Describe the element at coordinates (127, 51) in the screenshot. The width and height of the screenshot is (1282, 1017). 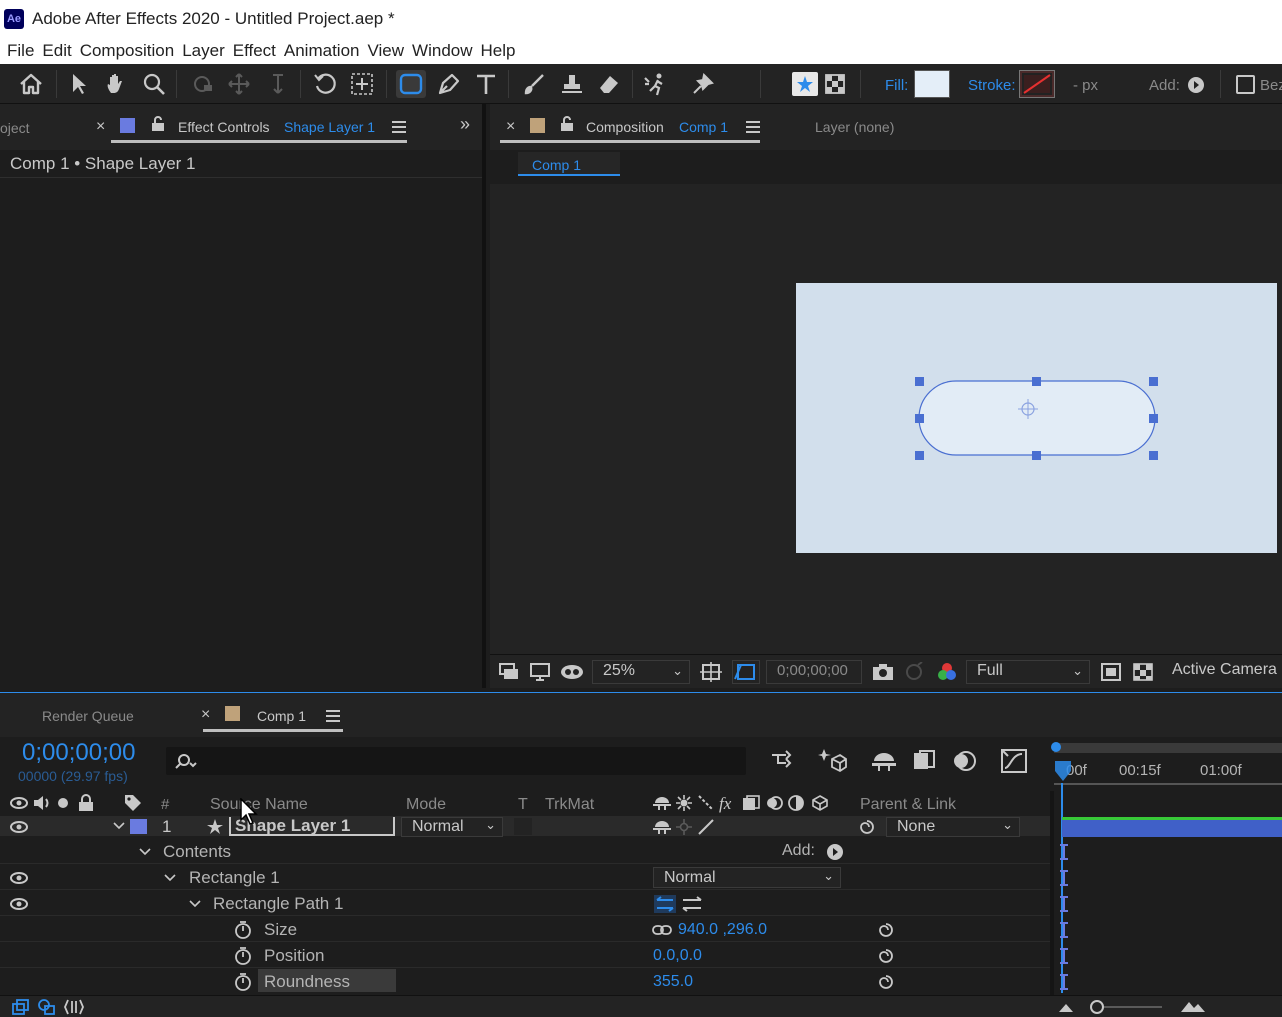
I see `menu-composition: Composition` at that location.